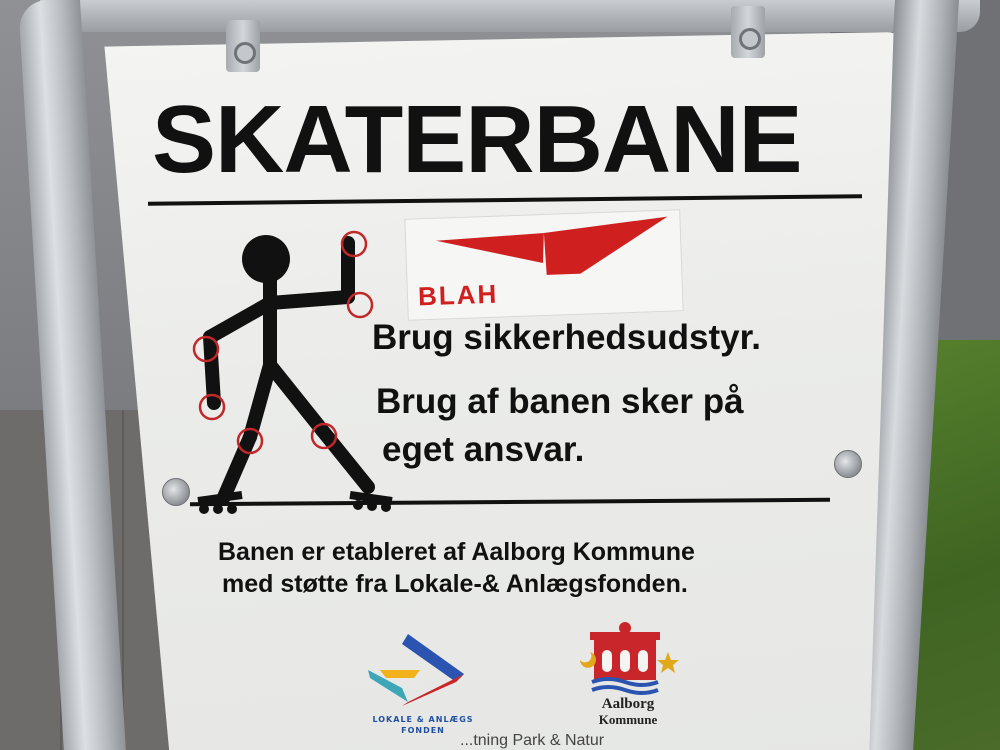 This screenshot has width=1000, height=750. Describe the element at coordinates (848, 464) in the screenshot. I see `bolt-right` at that location.